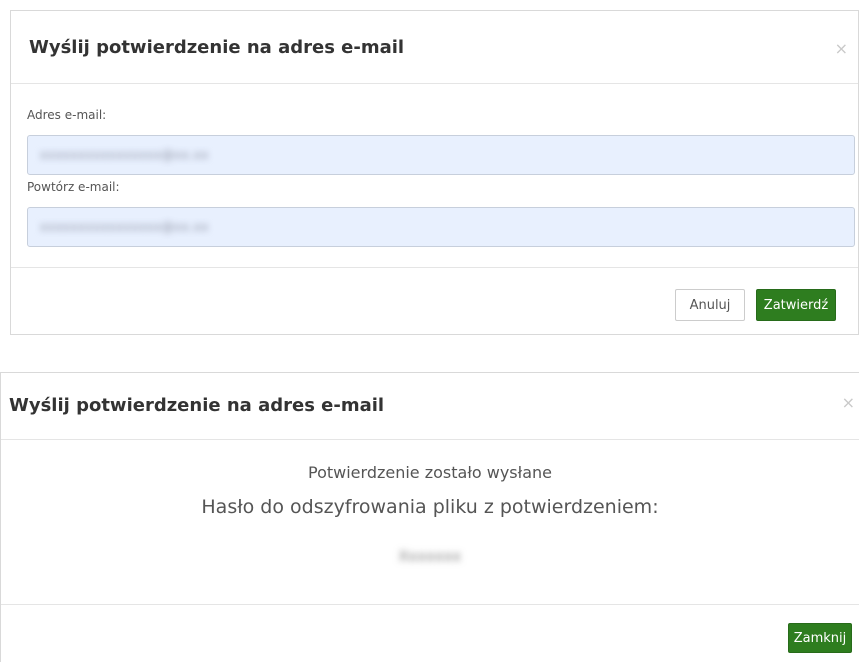 The image size is (859, 662). Describe the element at coordinates (124, 227) in the screenshot. I see `repeat-email-value: xxxxxxxxxxxxxxxx@xx.xx` at that location.